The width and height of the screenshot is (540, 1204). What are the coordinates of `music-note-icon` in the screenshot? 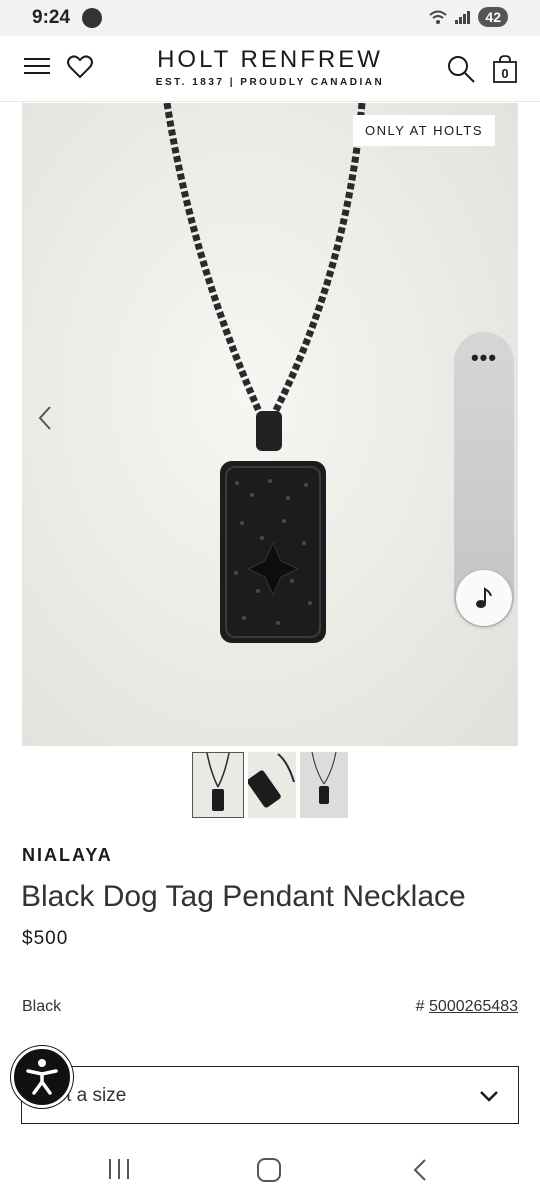 It's located at (484, 597).